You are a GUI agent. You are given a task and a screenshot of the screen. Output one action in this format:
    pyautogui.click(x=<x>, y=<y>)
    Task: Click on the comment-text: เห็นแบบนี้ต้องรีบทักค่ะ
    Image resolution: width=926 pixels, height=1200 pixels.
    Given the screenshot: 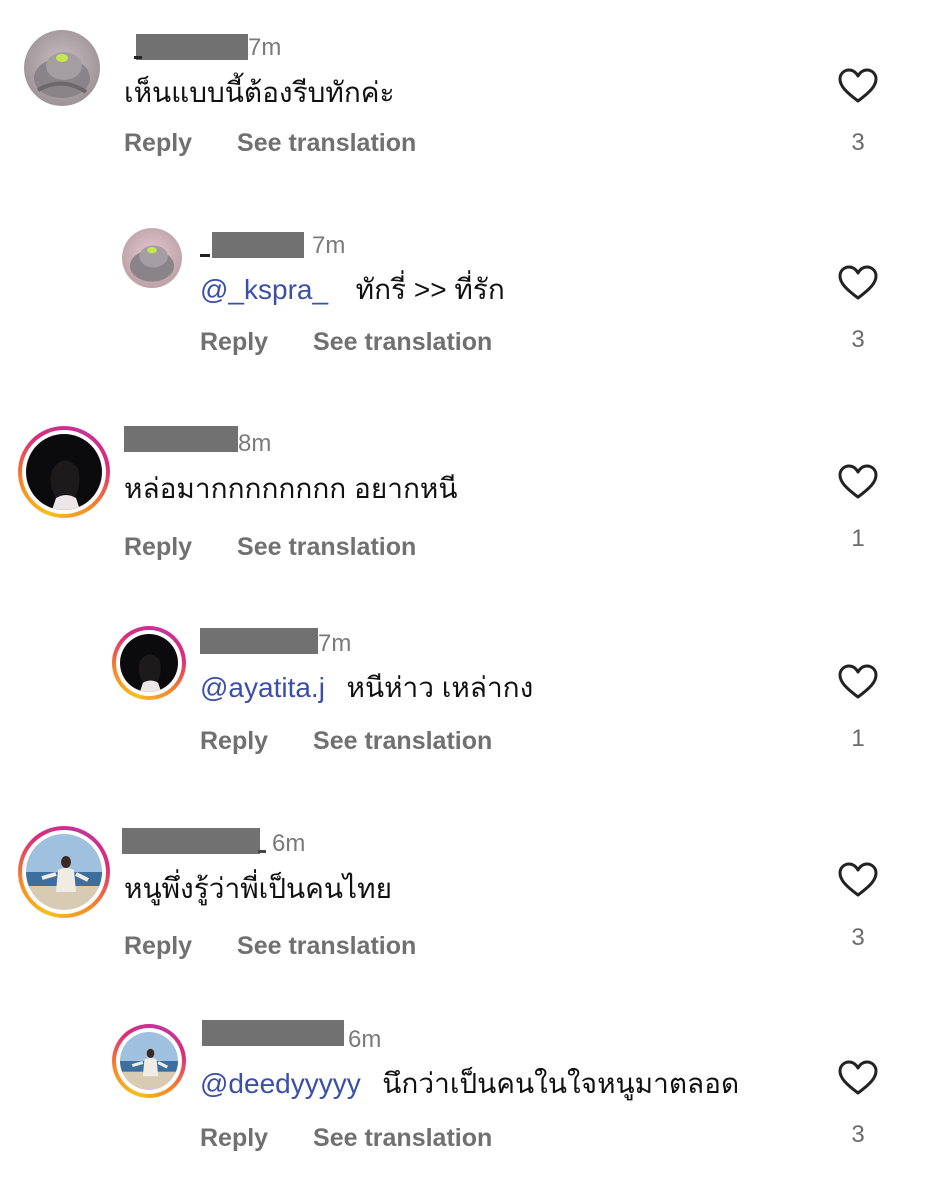 What is the action you would take?
    pyautogui.click(x=259, y=93)
    